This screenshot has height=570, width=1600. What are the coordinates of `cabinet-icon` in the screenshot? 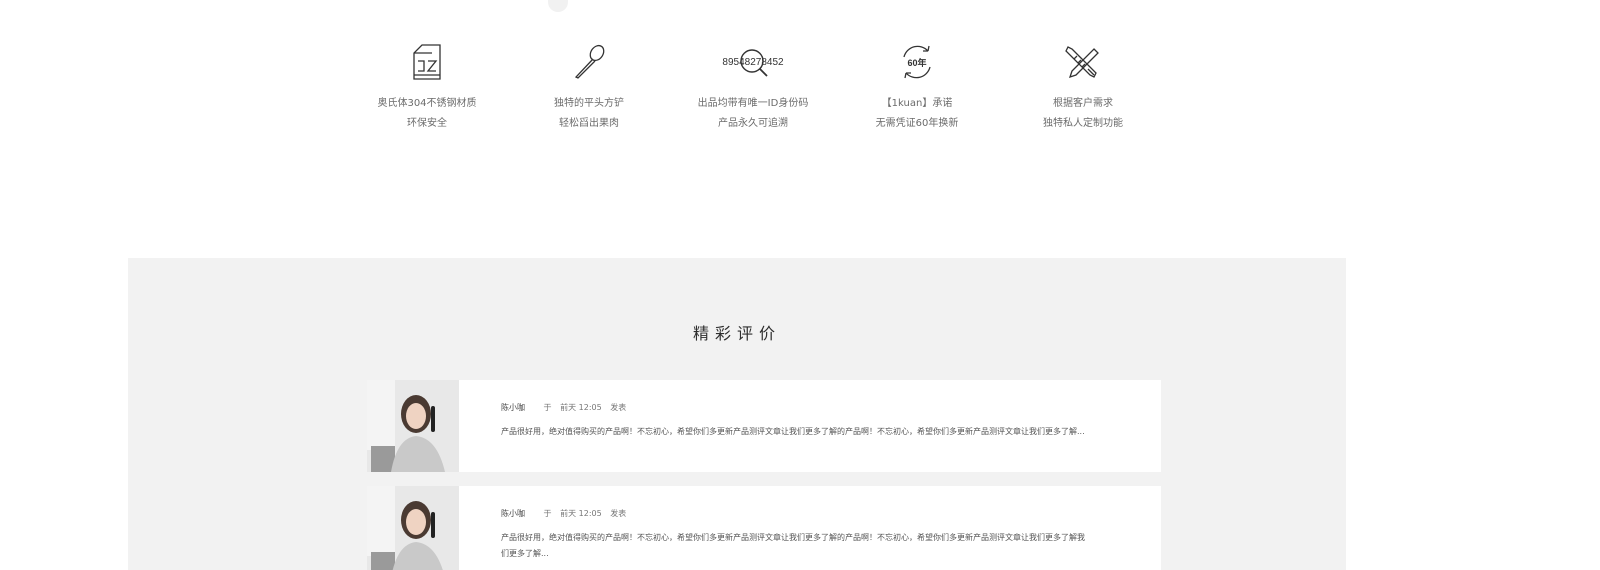 It's located at (427, 62).